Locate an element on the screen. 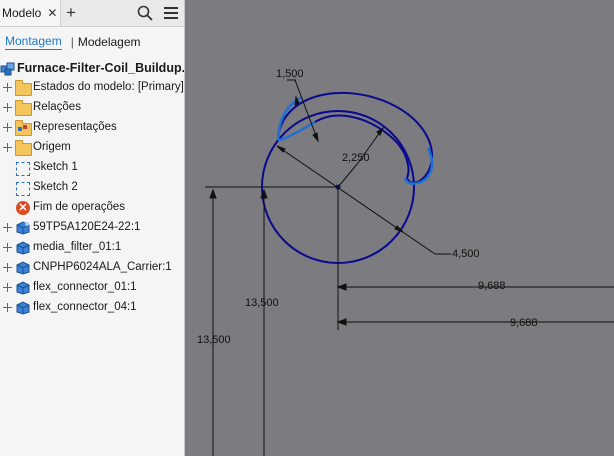 Image resolution: width=614 pixels, height=456 pixels. dimension-9688-lower is located at coordinates (475, 322).